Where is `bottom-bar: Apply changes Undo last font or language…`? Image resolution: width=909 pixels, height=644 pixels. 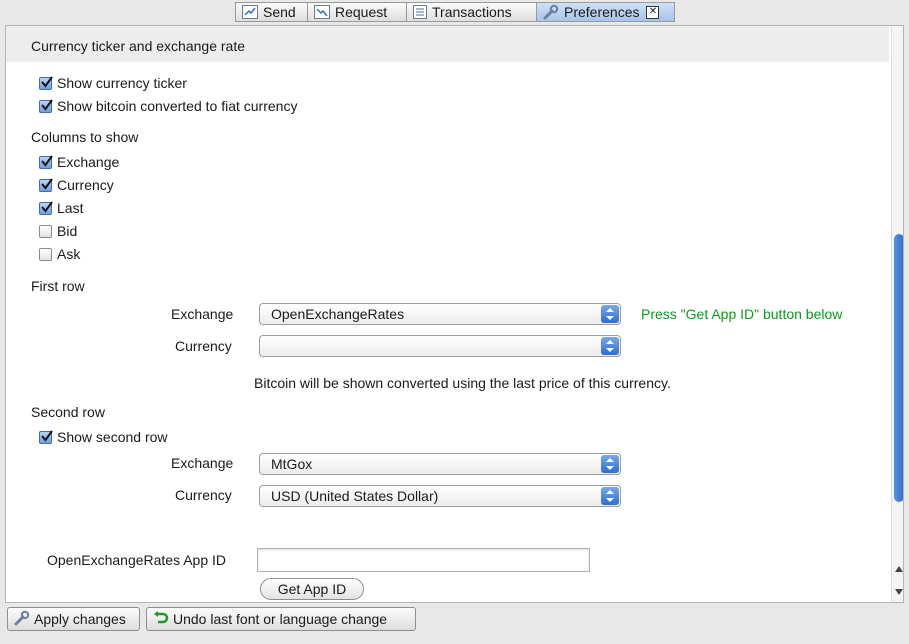
bottom-bar: Apply changes Undo last font or language… is located at coordinates (454, 623).